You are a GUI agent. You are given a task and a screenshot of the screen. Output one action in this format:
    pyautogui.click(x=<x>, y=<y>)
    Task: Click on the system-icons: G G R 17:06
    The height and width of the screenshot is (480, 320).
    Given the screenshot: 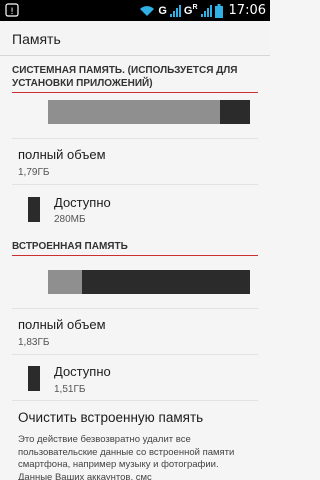 What is the action you would take?
    pyautogui.click(x=202, y=10)
    